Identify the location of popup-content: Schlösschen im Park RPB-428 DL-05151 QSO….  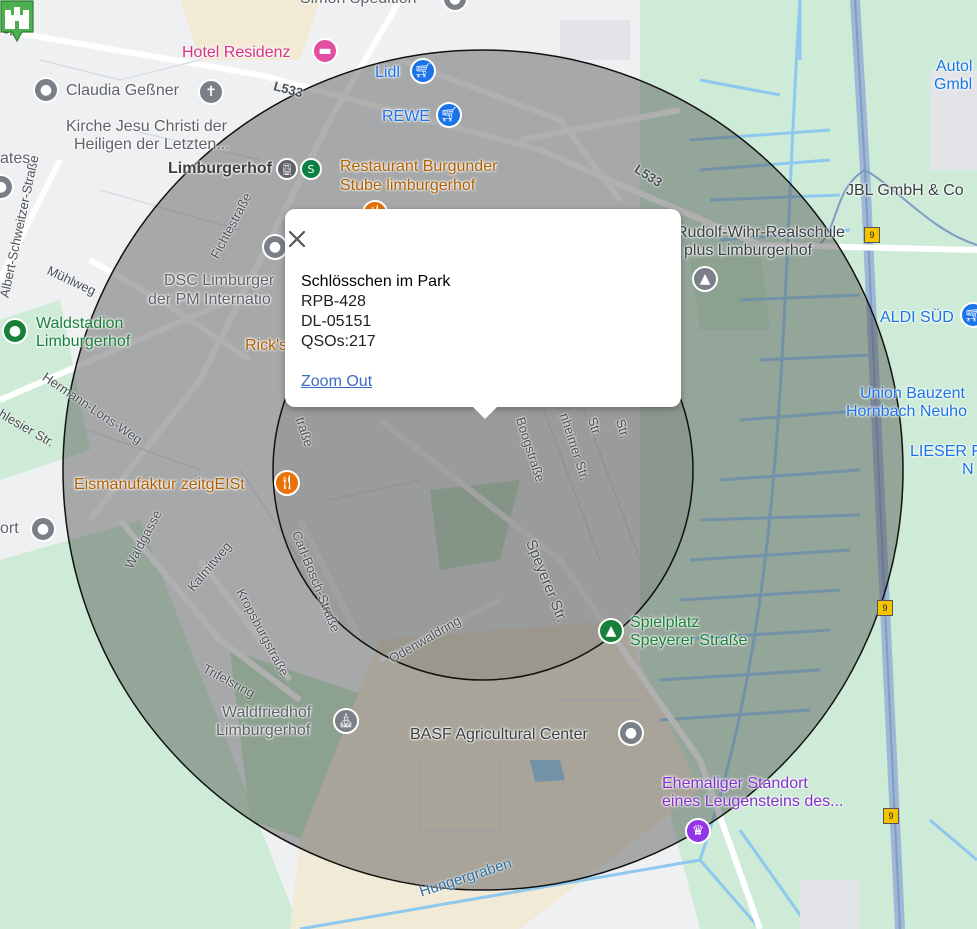
(375, 332).